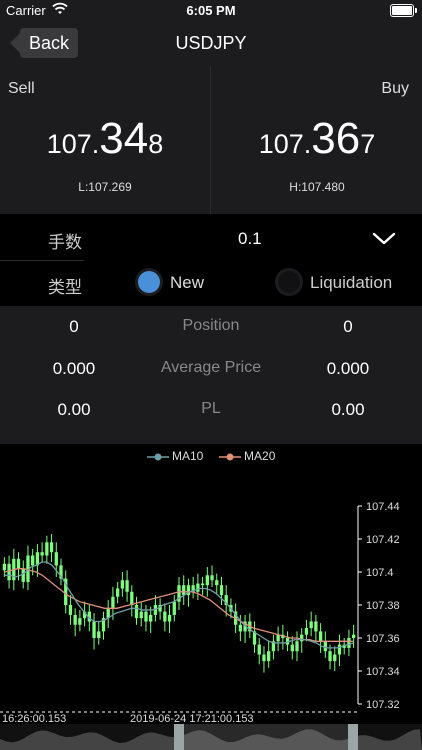 The width and height of the screenshot is (422, 750). I want to click on status-bar: Carrier 6:05 PM, so click(211, 11).